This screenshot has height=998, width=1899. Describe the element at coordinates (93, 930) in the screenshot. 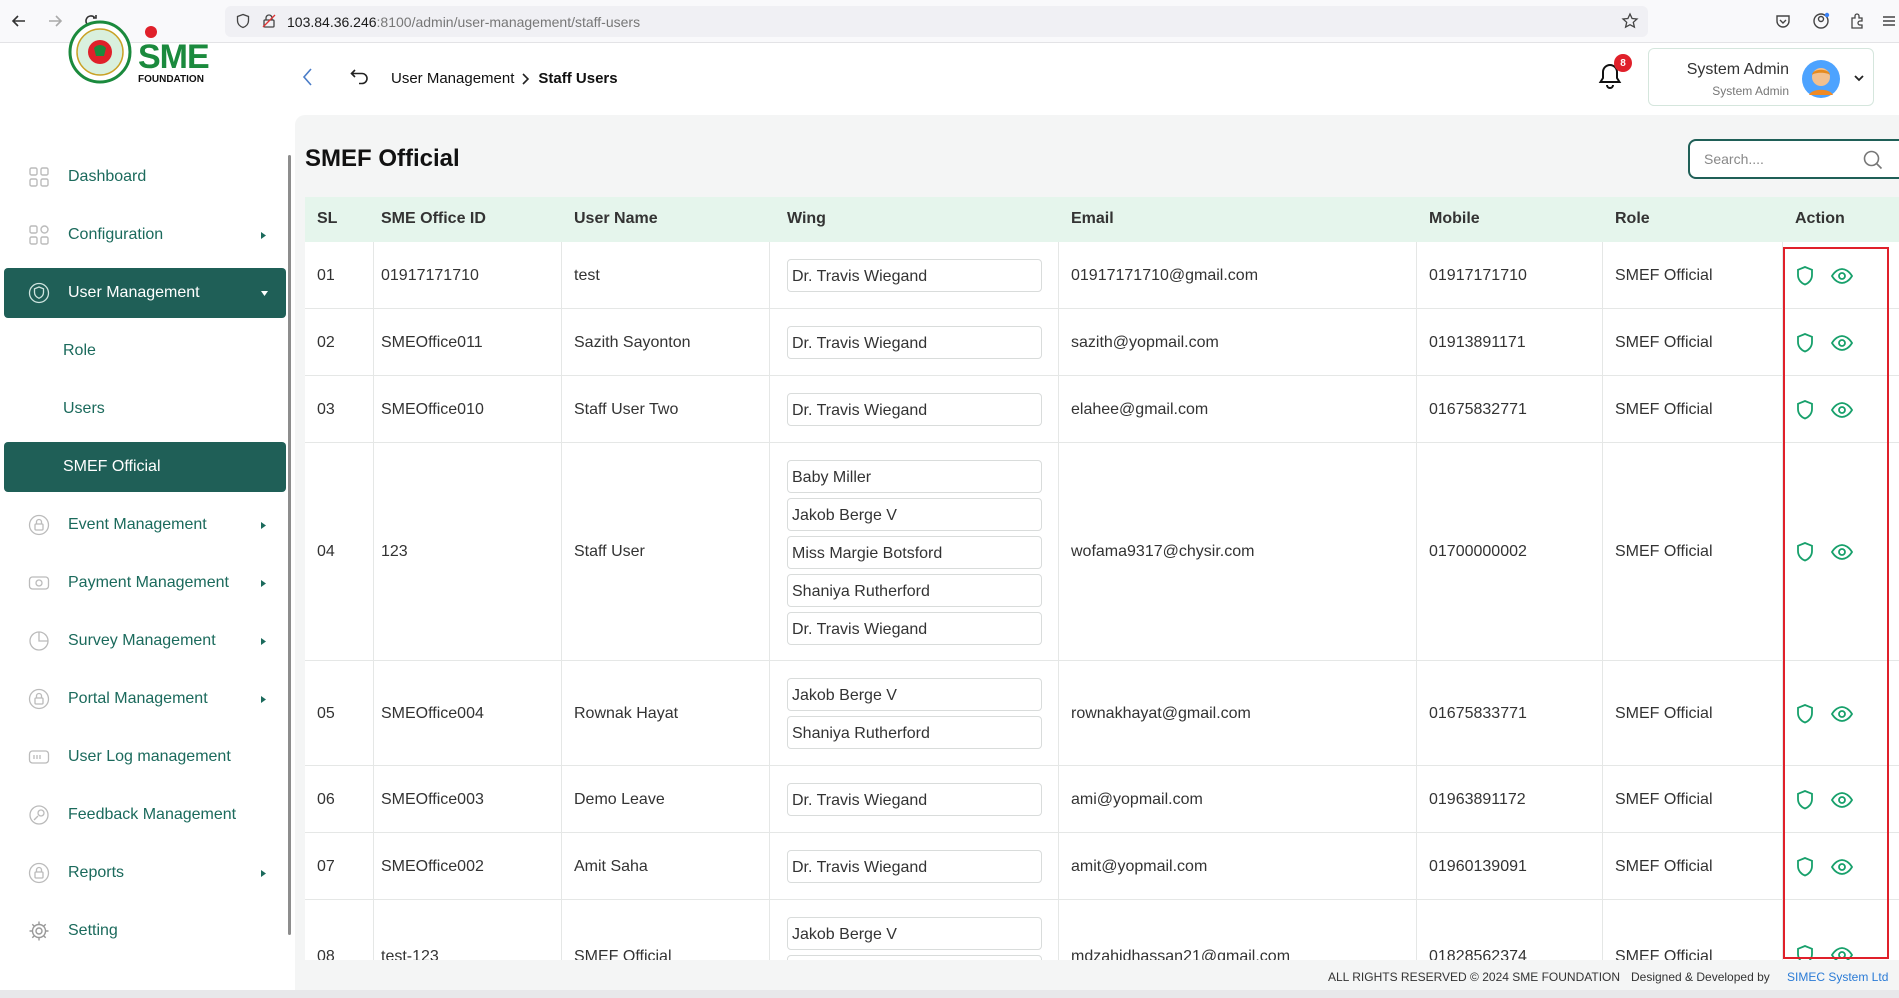

I see `sidebar-item-label: Setting` at that location.